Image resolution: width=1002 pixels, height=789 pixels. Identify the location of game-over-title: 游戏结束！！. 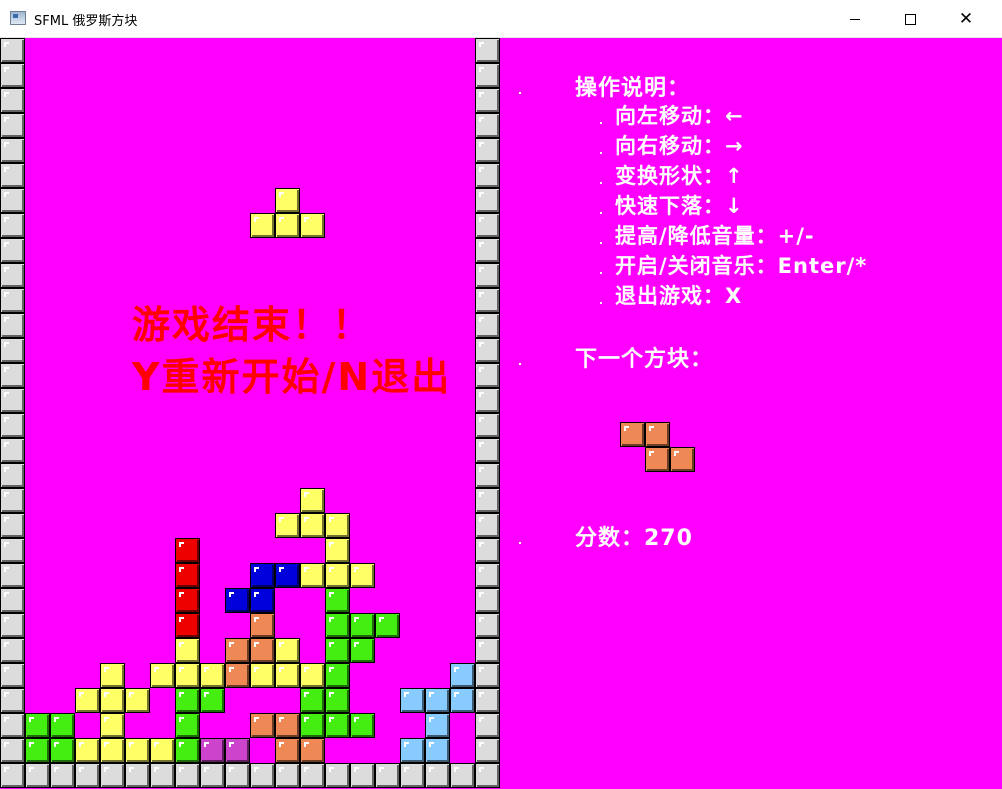
(252, 325).